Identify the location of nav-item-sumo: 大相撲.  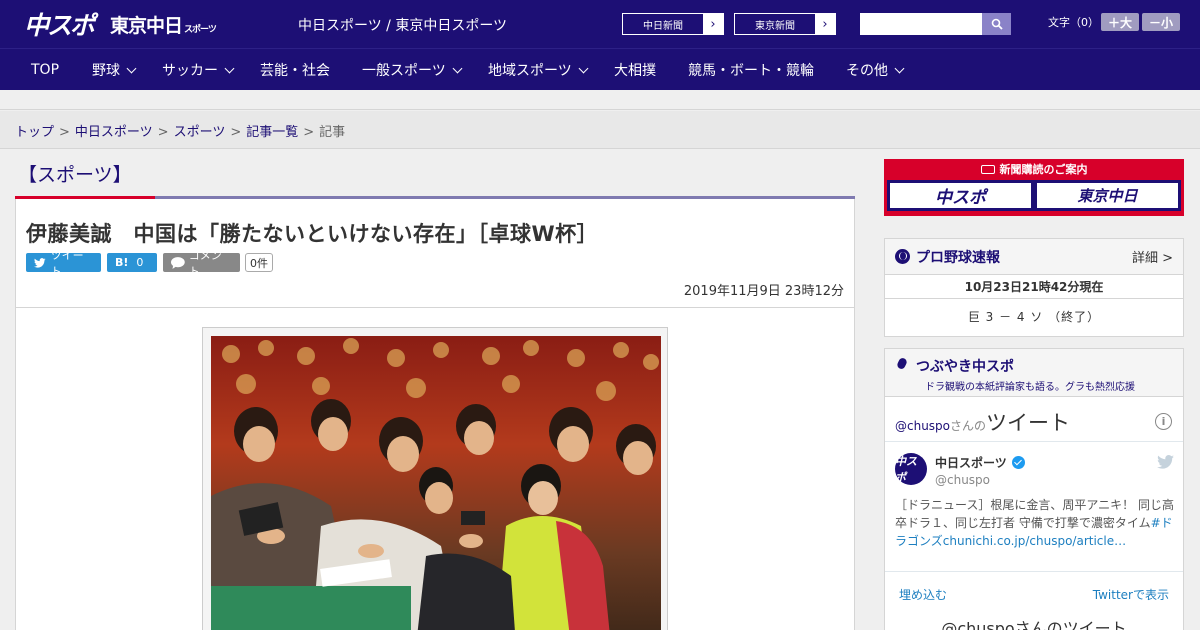
(635, 70).